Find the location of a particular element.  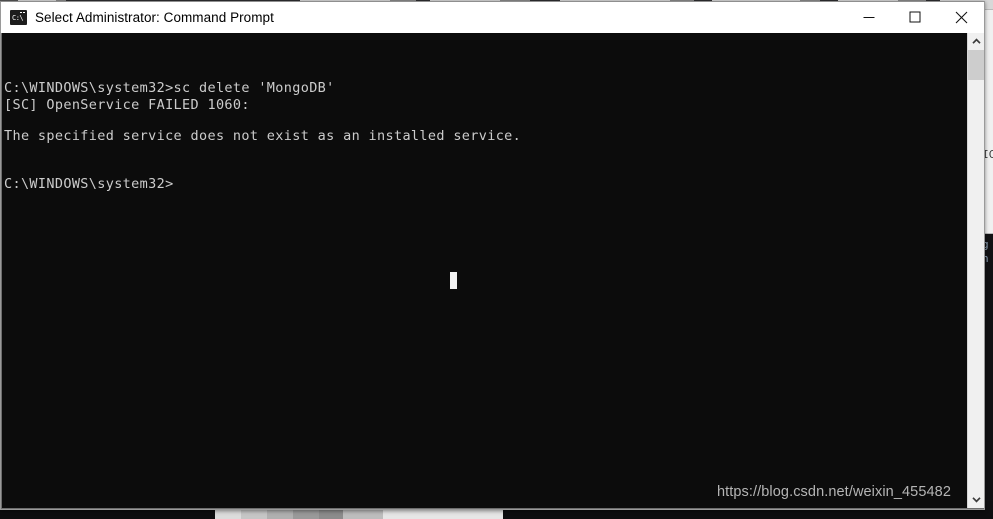

window-title-bar: C:\ Select Administrator: Command Prompt is located at coordinates (492, 17).